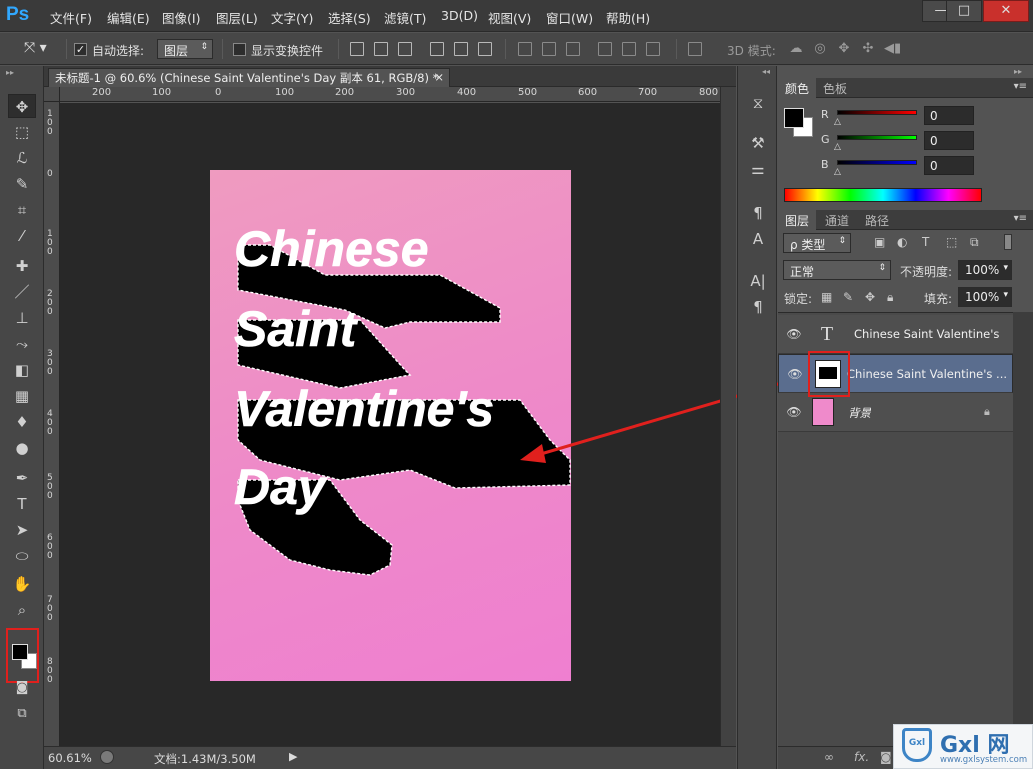 The image size is (1033, 769). What do you see at coordinates (71, 17) in the screenshot?
I see `menu-file: 文件(F)` at bounding box center [71, 17].